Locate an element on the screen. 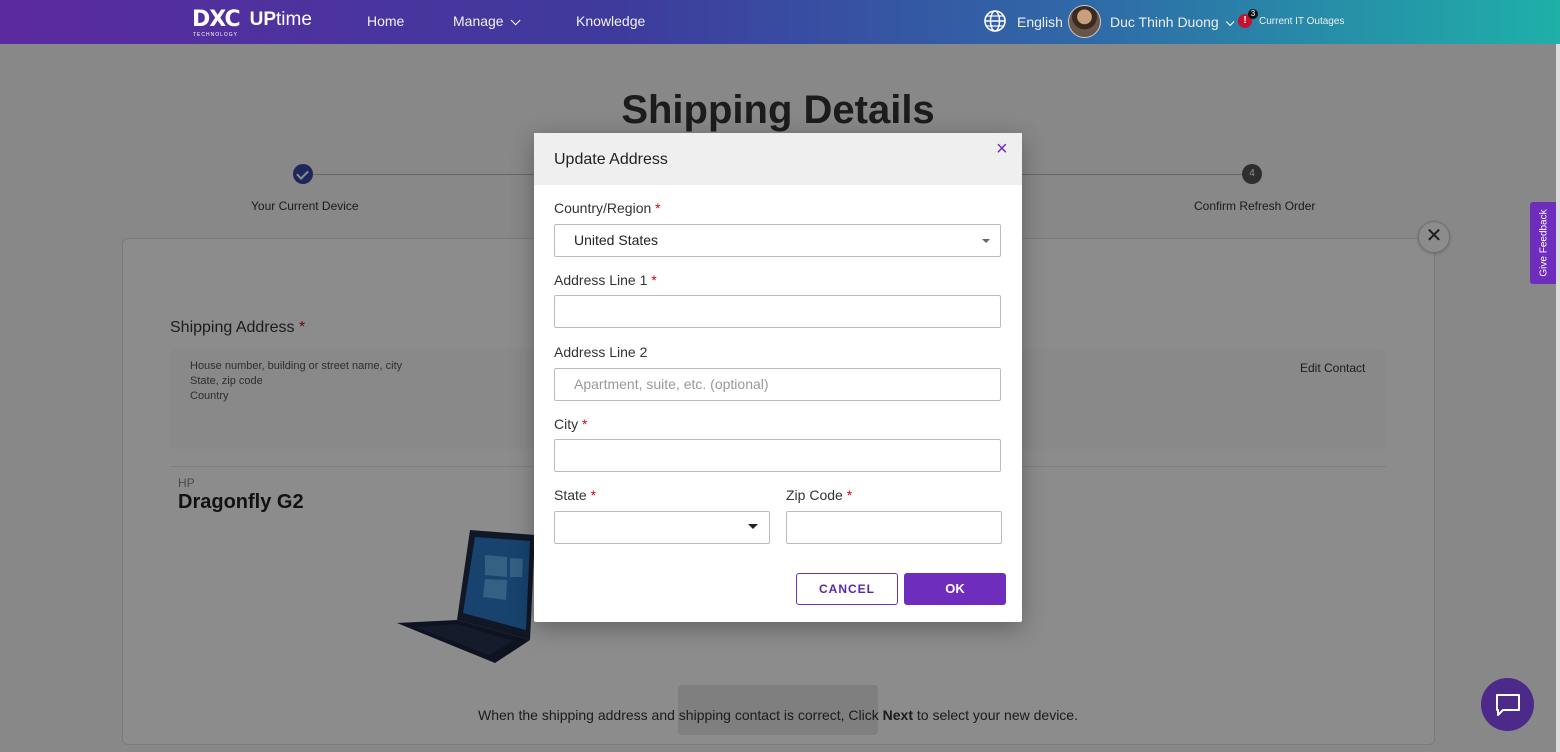 This screenshot has width=1560, height=752. country-label: Country/Region * is located at coordinates (607, 208).